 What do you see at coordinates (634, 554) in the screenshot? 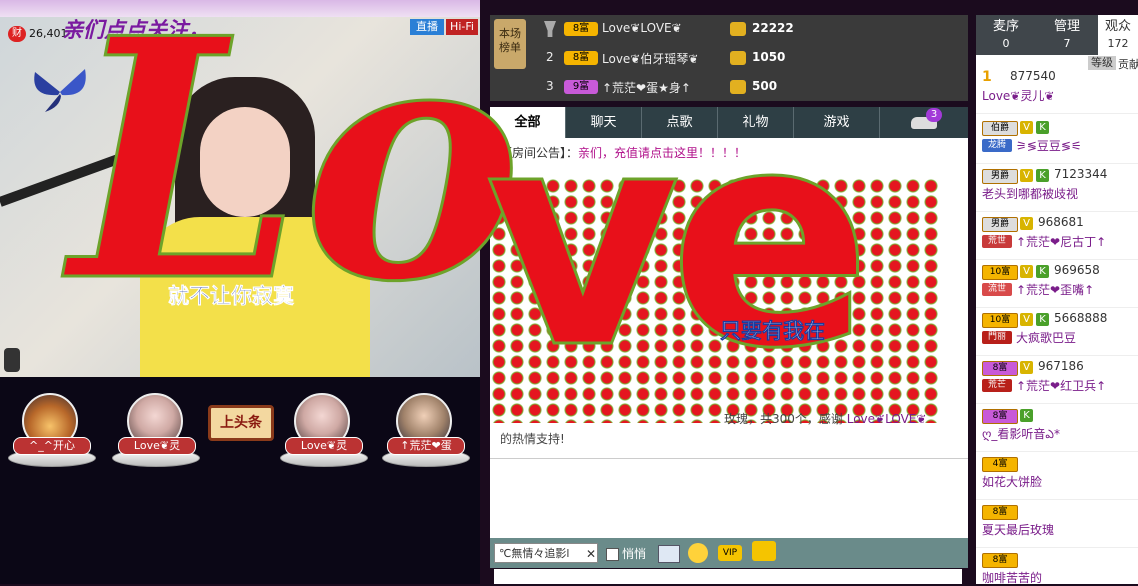
I see `whisper-label: 悄悄` at bounding box center [634, 554].